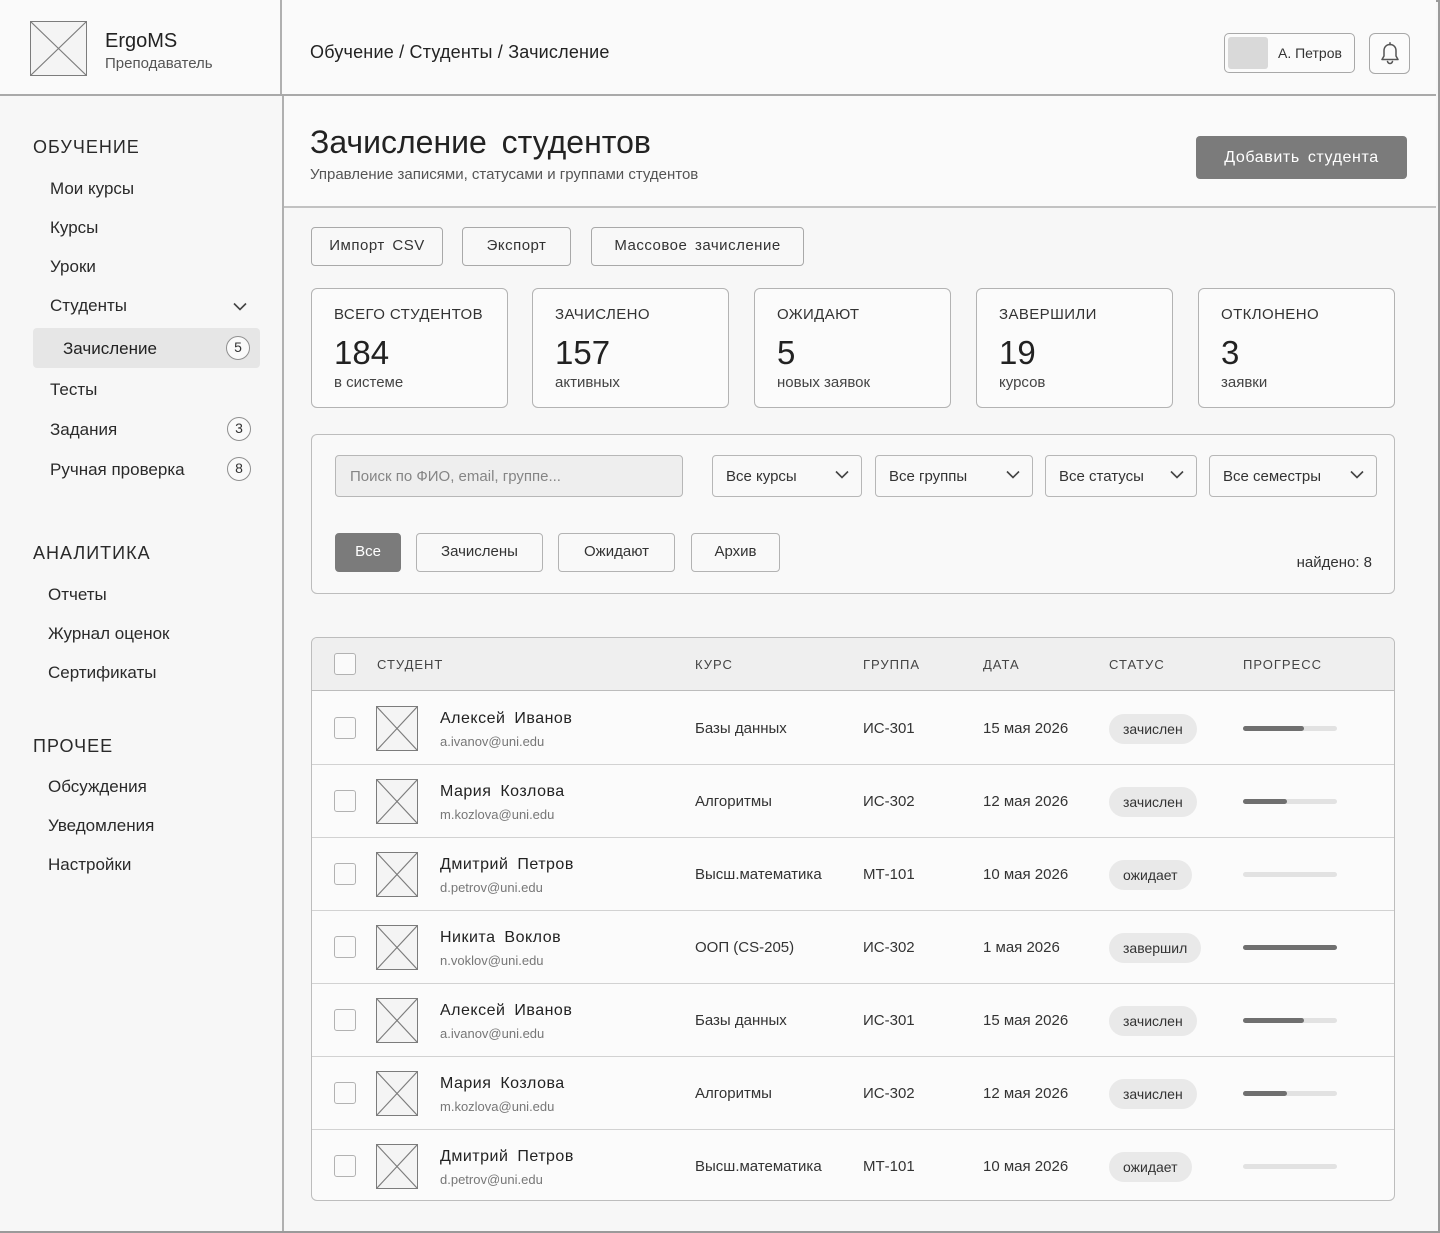 Image resolution: width=1440 pixels, height=1233 pixels. Describe the element at coordinates (1244, 382) in the screenshot. I see `stat-caption: заявки` at that location.